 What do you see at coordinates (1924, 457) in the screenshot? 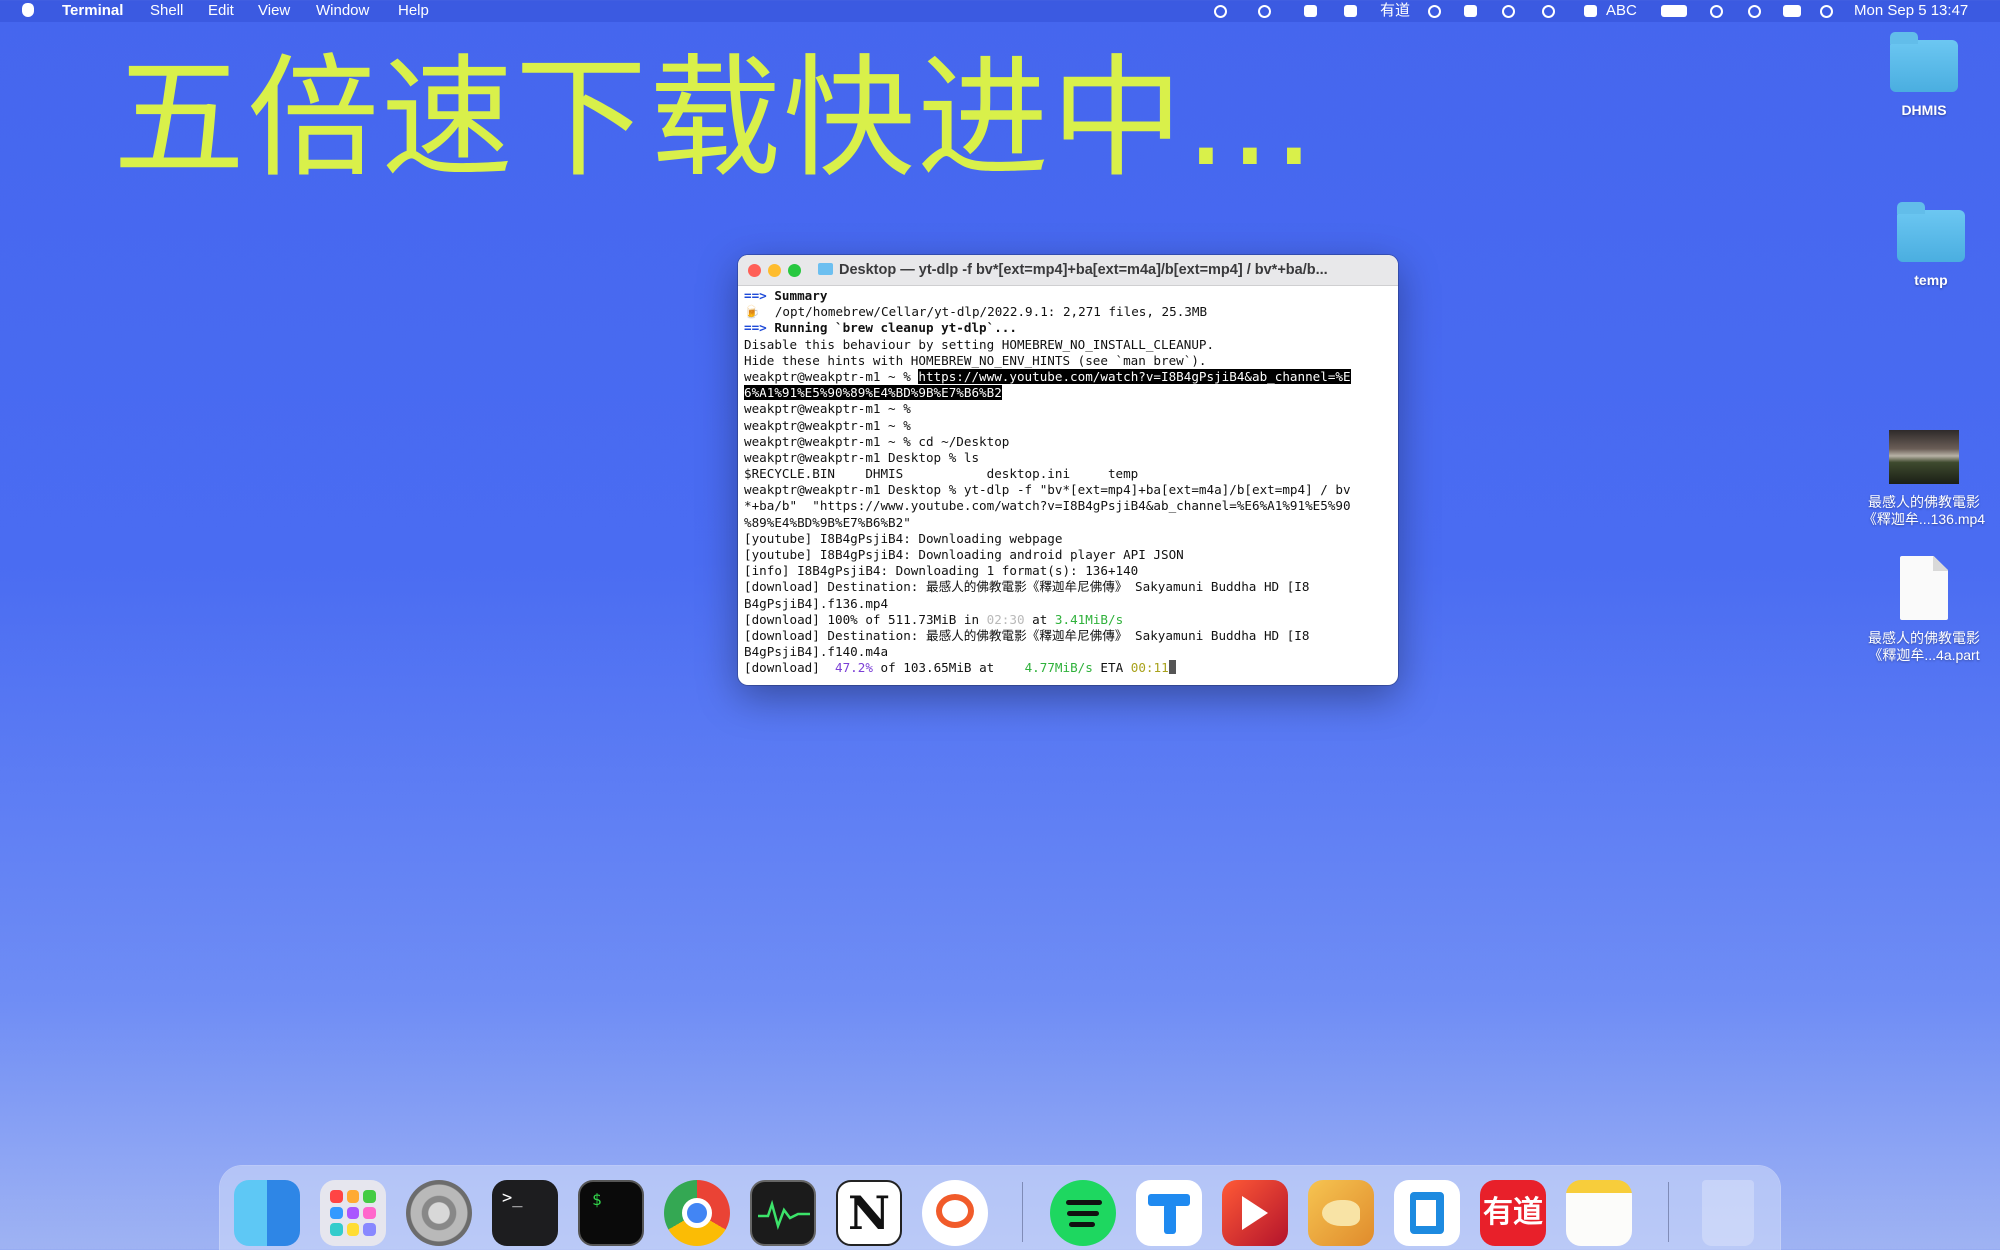
I see `video-thumbnail` at bounding box center [1924, 457].